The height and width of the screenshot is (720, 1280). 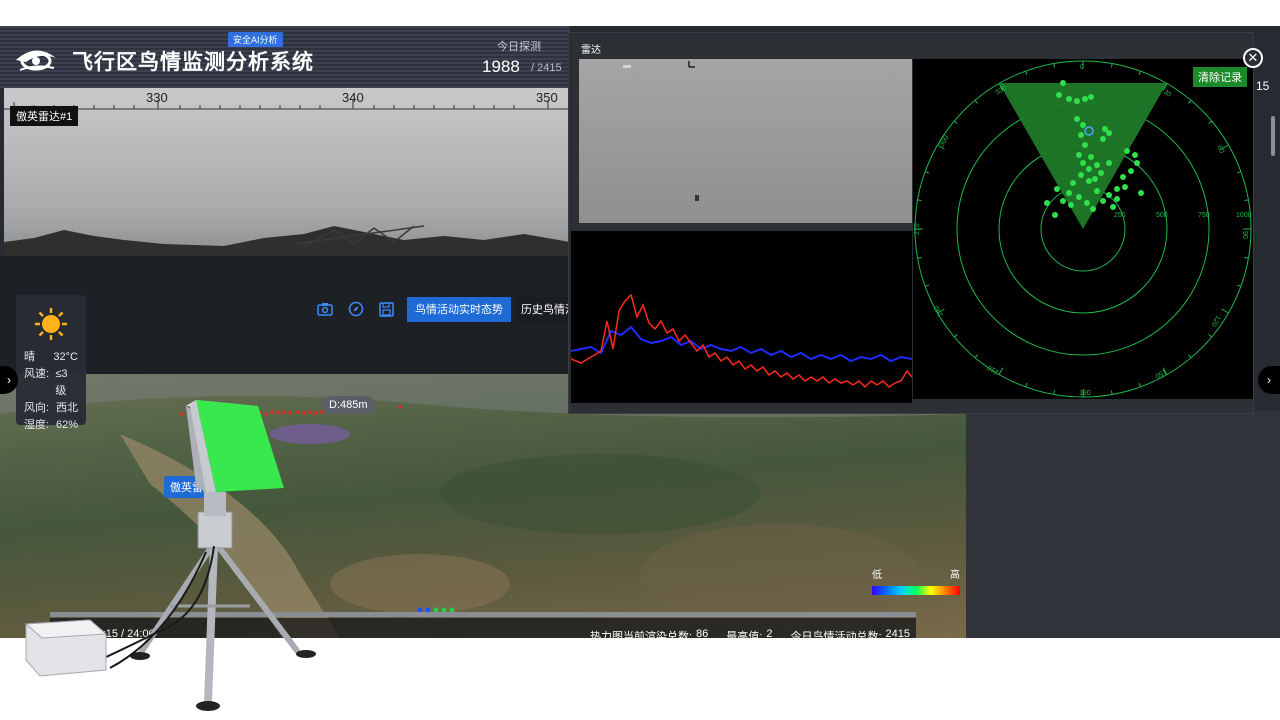 What do you see at coordinates (1273, 136) in the screenshot?
I see `scrollbar` at bounding box center [1273, 136].